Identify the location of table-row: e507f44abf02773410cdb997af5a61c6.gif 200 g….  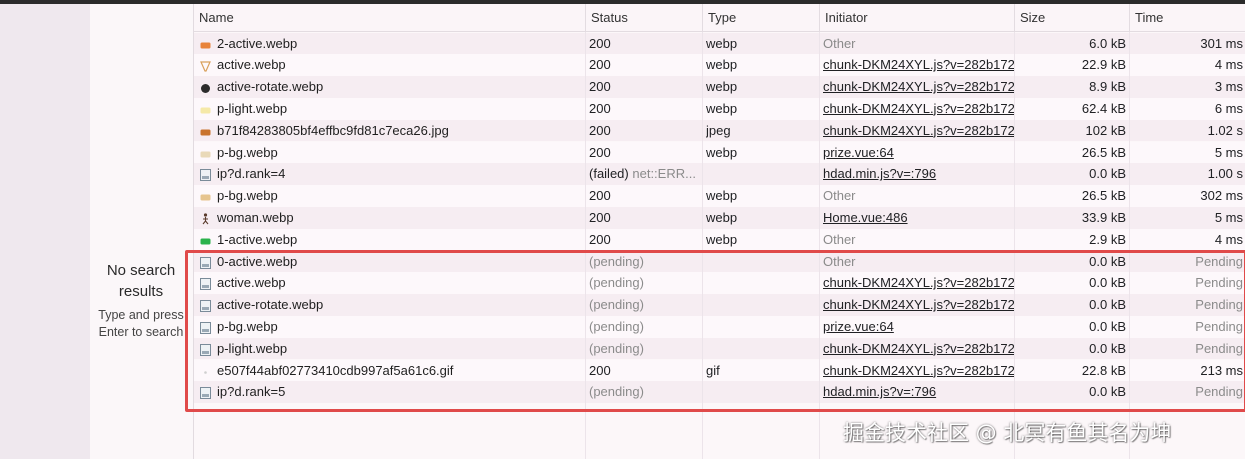
(719, 370).